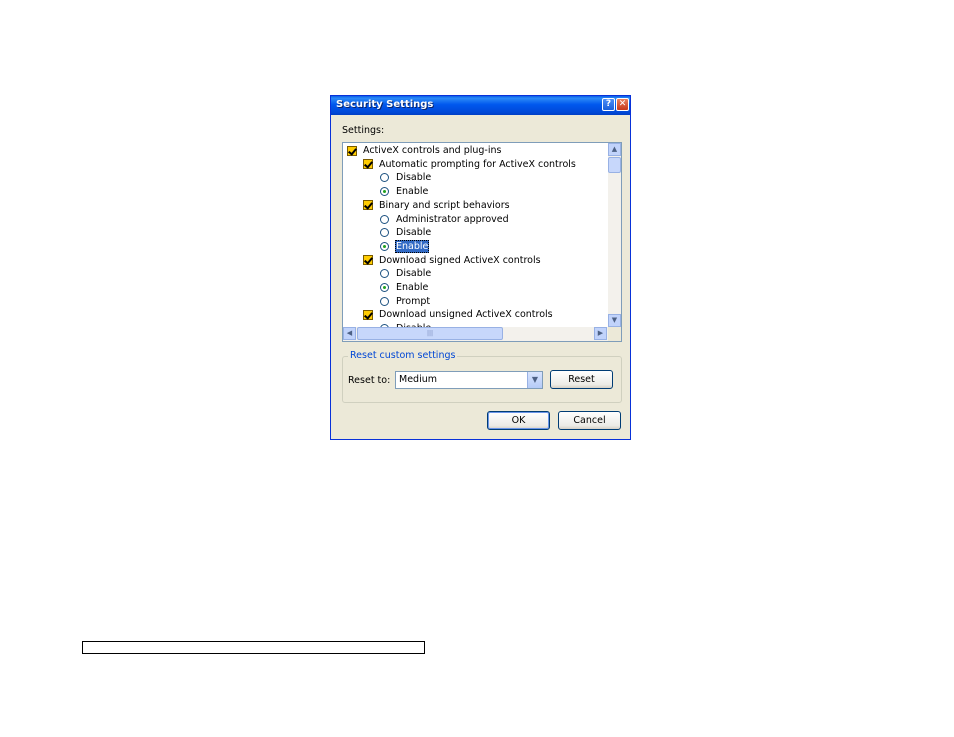 The height and width of the screenshot is (737, 954). What do you see at coordinates (614, 165) in the screenshot?
I see `vertical-scroll-thumb` at bounding box center [614, 165].